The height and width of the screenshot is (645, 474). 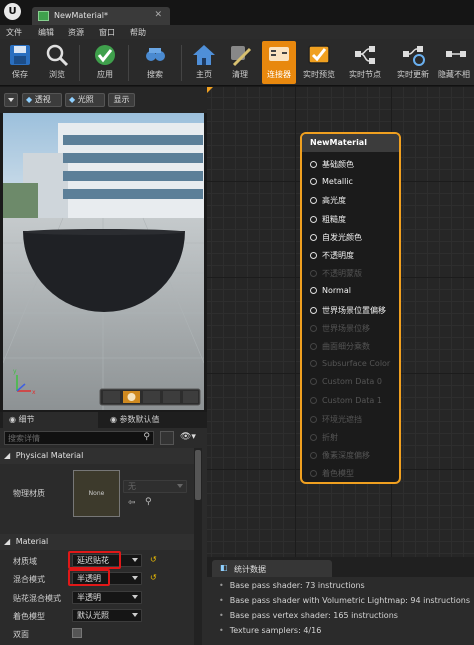 I want to click on pin-label: 环境光遮挡, so click(x=342, y=419).